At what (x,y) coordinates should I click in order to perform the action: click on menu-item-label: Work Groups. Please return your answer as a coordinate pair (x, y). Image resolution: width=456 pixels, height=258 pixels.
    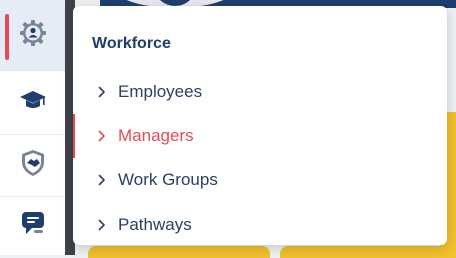
    Looking at the image, I should click on (168, 179).